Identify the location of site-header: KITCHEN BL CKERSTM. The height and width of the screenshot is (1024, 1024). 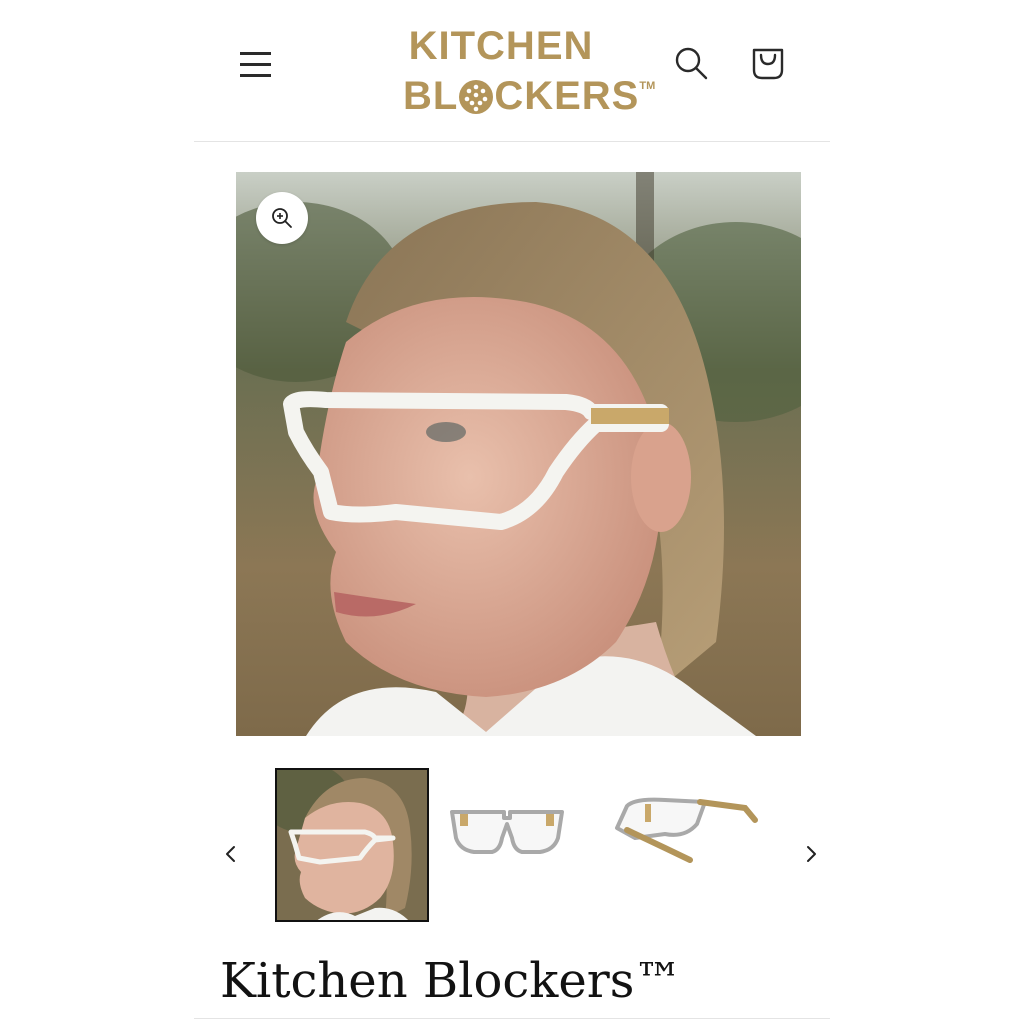
(512, 70).